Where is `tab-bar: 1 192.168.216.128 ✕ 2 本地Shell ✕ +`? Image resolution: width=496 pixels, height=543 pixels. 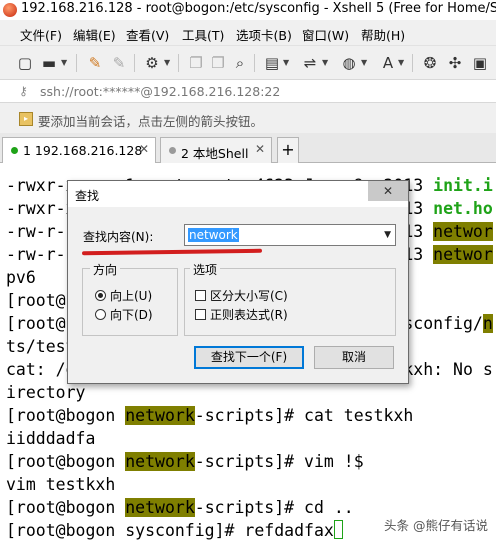 tab-bar: 1 192.168.216.128 ✕ 2 本地Shell ✕ + is located at coordinates (248, 148).